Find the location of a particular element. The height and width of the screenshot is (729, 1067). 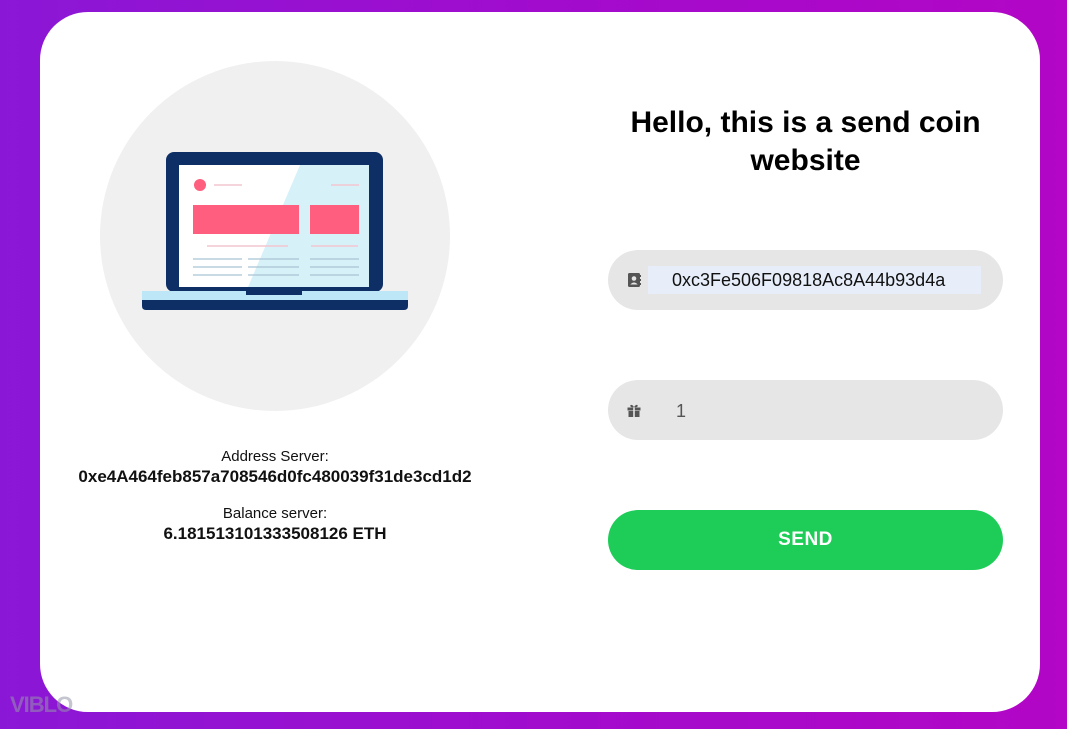

server-address-label: Address Server: is located at coordinates (275, 456).